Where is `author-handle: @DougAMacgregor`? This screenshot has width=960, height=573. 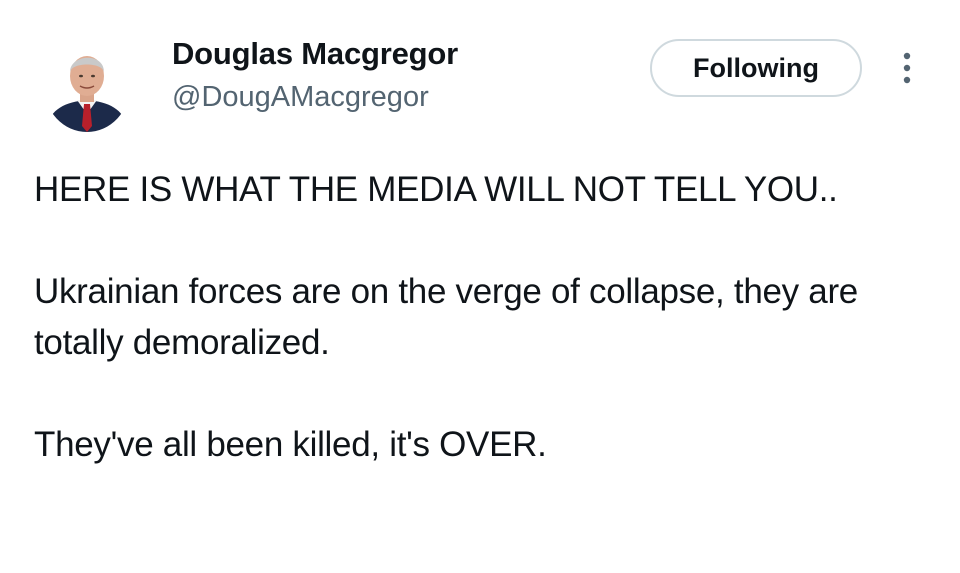
author-handle: @DougAMacgregor is located at coordinates (300, 97).